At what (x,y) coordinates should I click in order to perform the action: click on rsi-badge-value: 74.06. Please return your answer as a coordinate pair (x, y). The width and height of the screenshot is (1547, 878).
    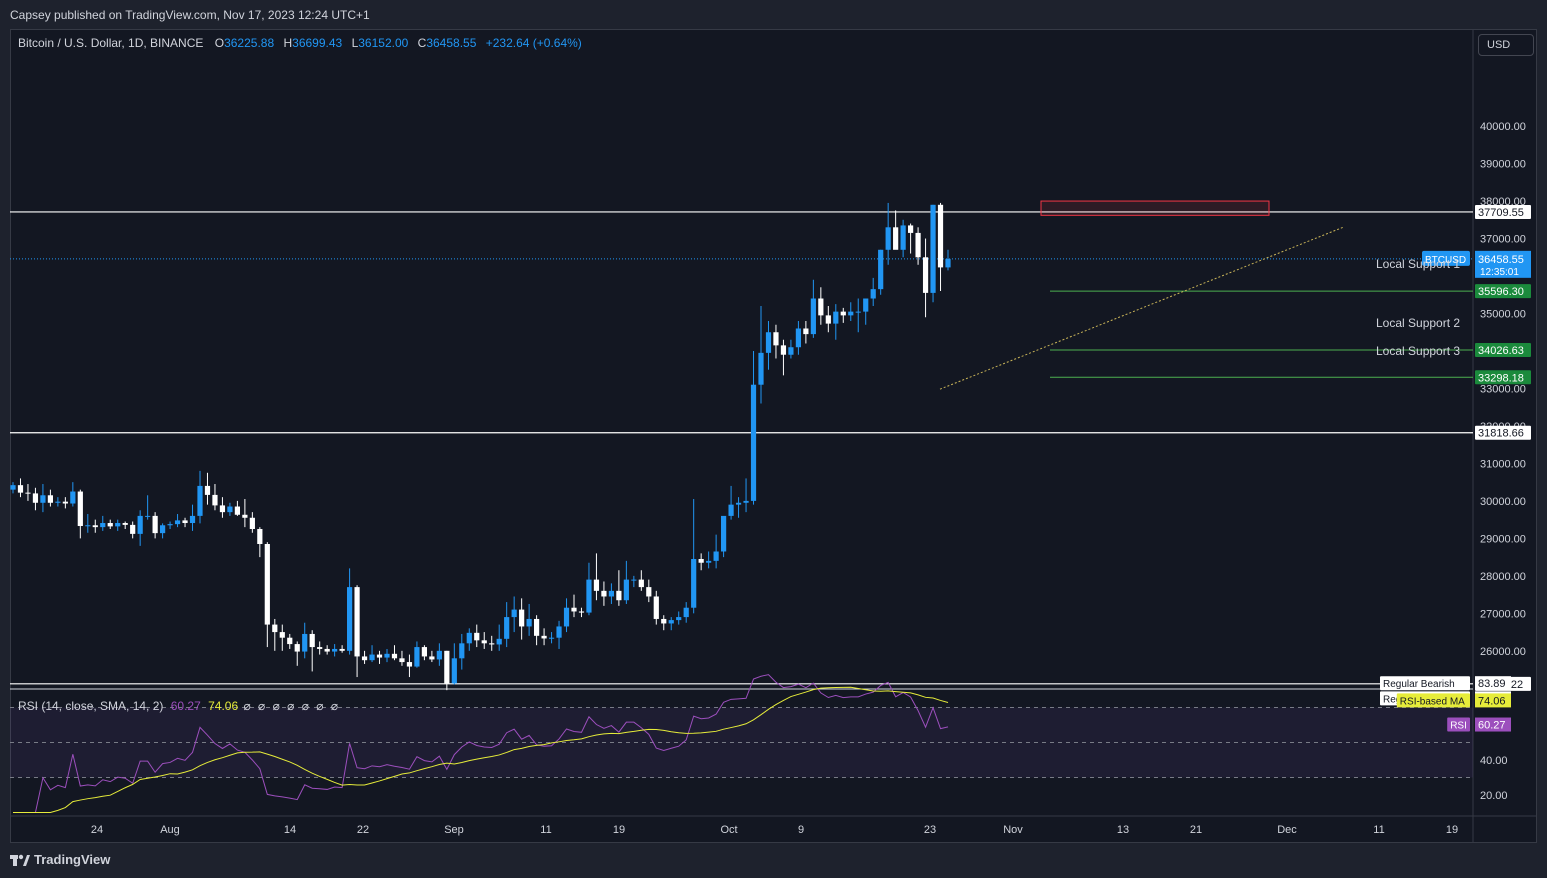
    Looking at the image, I should click on (1492, 701).